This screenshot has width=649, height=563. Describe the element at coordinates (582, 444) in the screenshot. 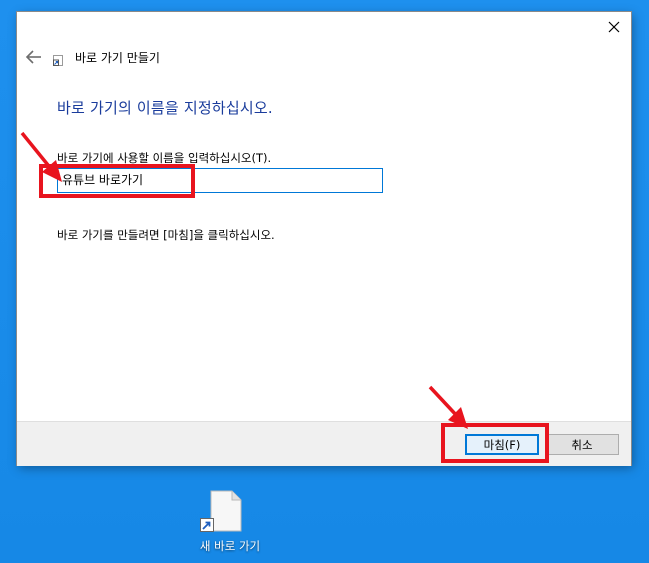

I see `cancel-button: 취소` at that location.